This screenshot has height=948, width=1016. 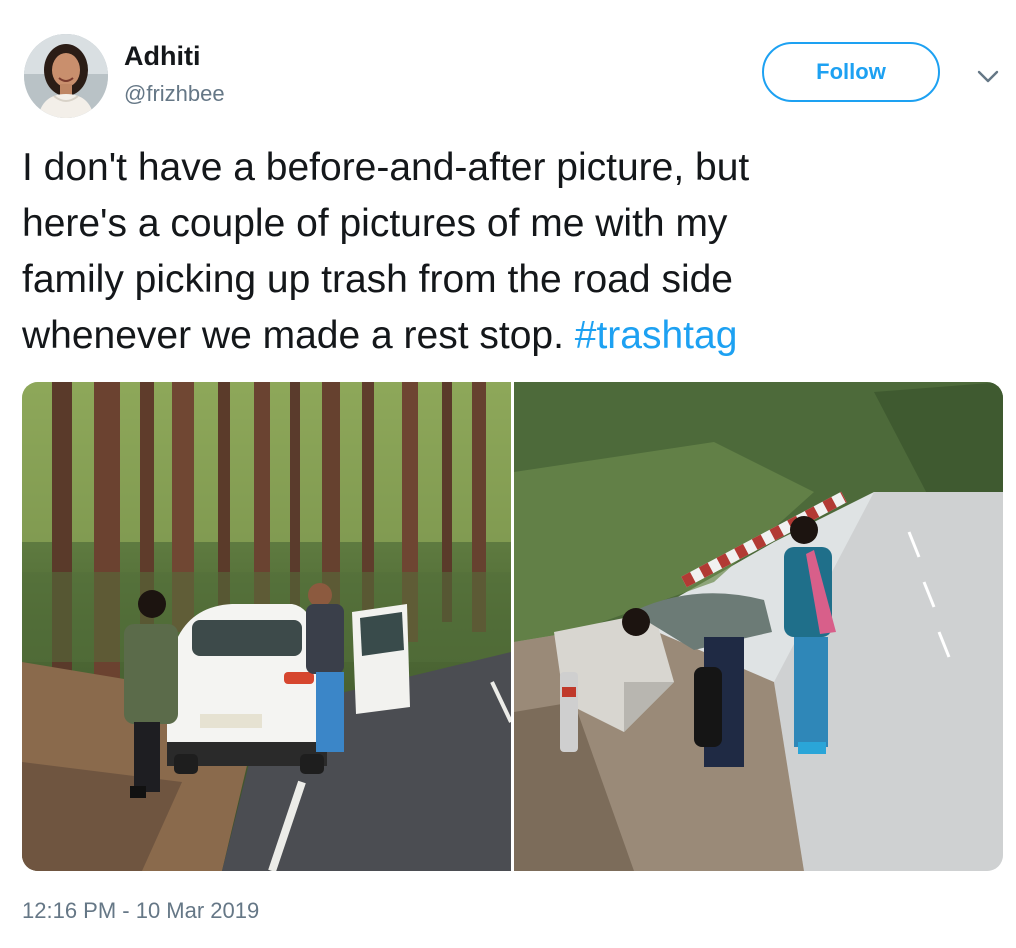 I want to click on author-display-name: Adhiti, so click(x=162, y=56).